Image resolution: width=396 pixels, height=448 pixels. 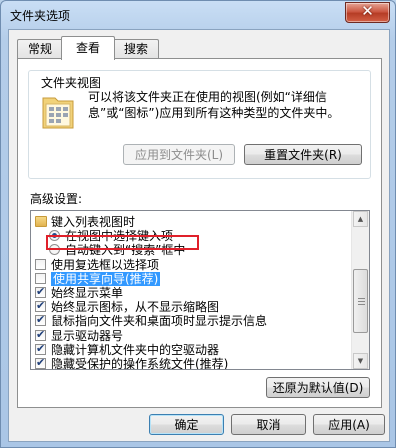 I want to click on setting-label: 键入列表视图时, so click(x=93, y=222).